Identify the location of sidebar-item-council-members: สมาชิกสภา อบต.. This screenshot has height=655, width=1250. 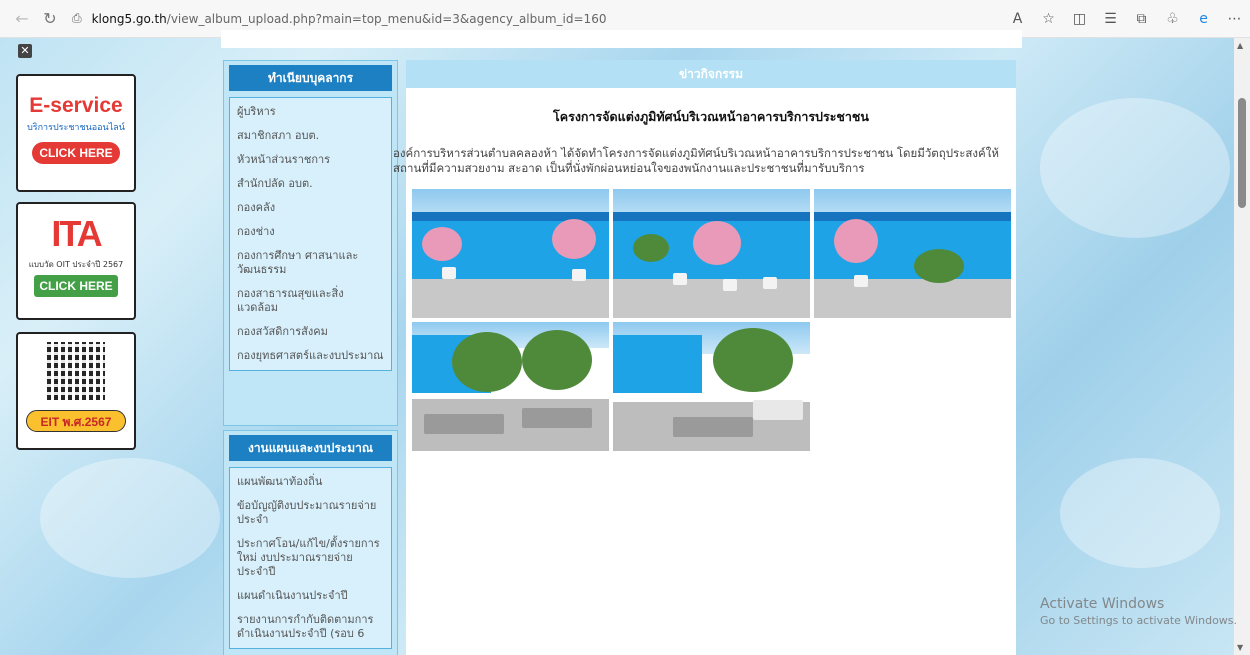
(310, 136).